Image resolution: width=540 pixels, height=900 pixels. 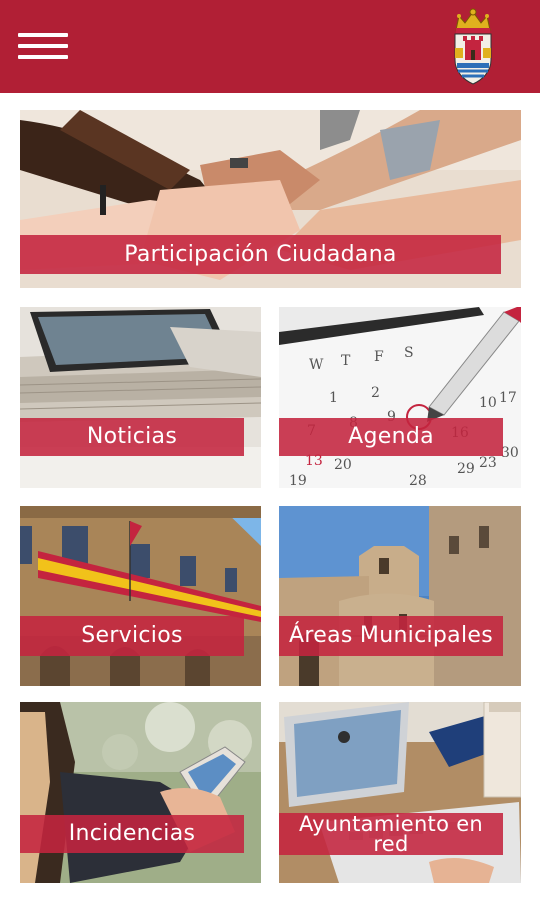 I want to click on phone-hand-image, so click(x=140, y=792).